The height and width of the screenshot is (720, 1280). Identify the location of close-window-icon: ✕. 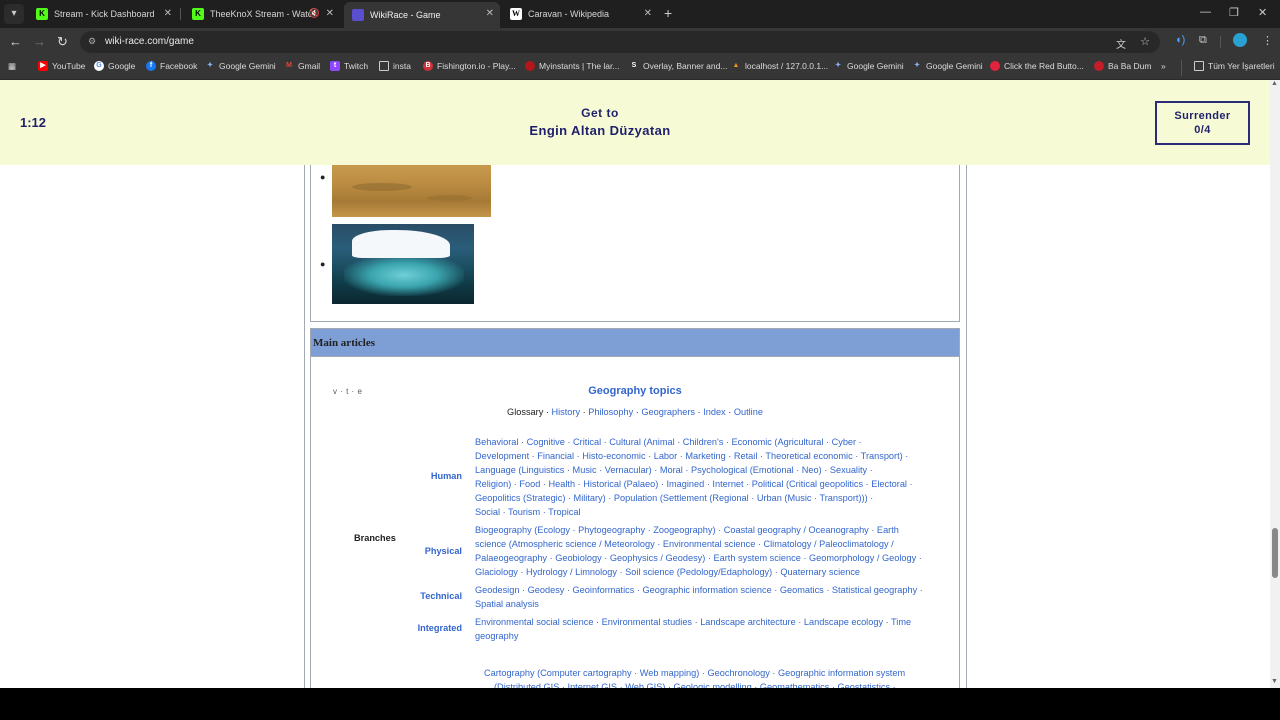
(1262, 12).